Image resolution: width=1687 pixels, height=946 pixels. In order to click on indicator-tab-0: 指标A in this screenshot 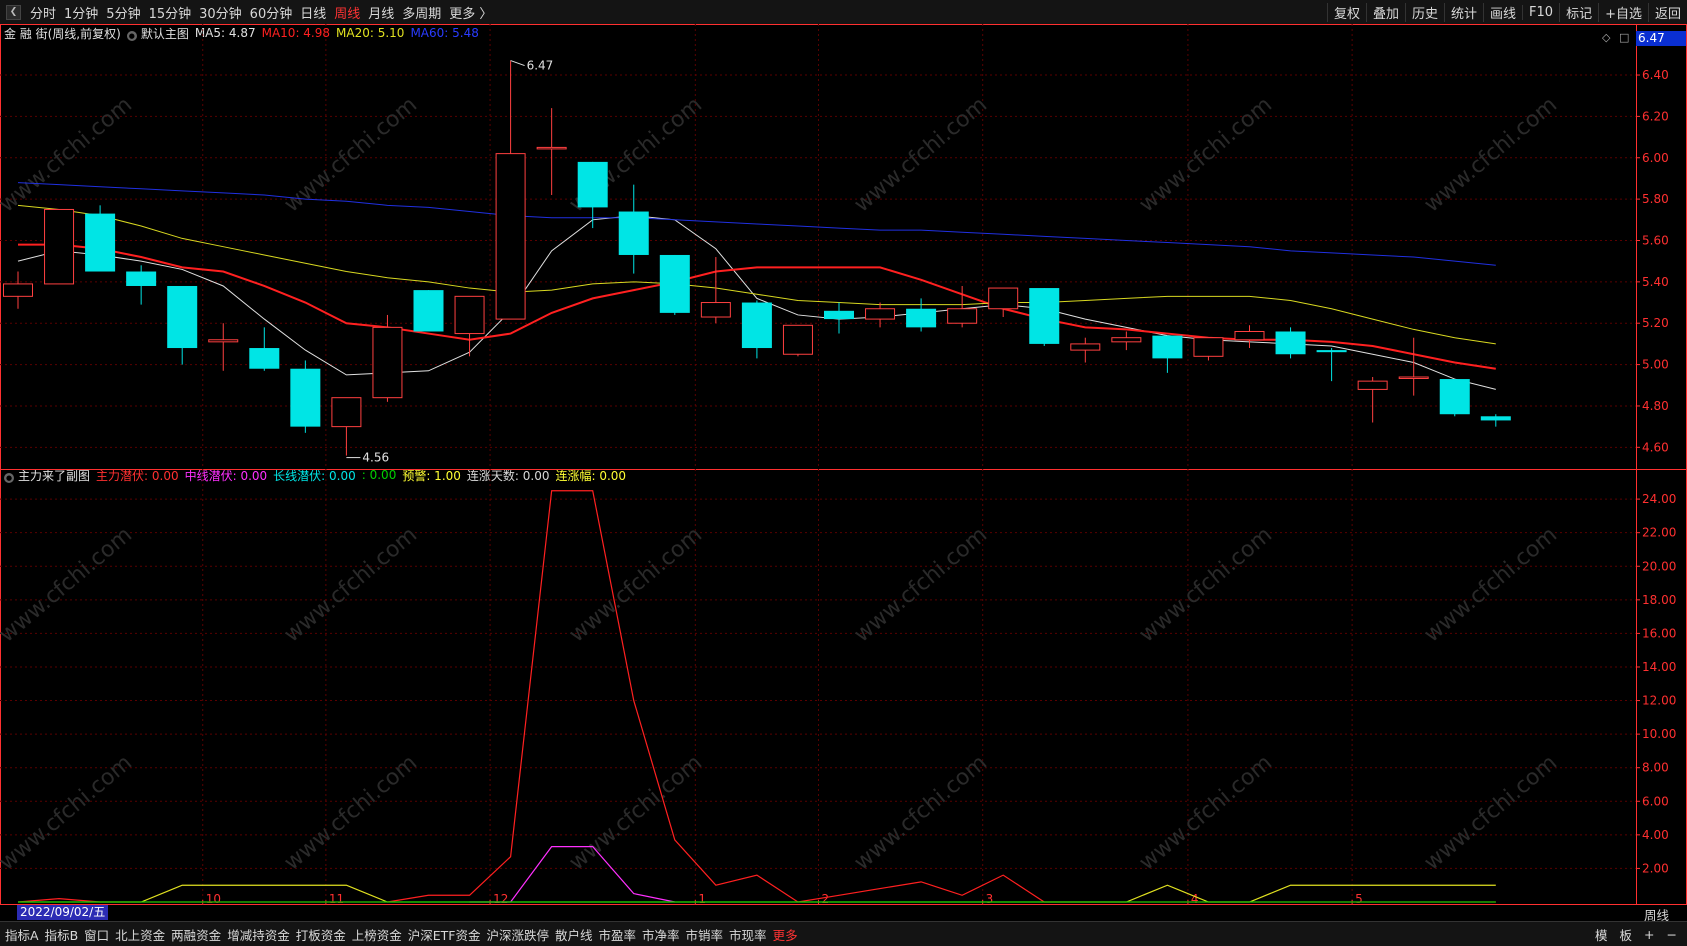, I will do `click(22, 934)`.